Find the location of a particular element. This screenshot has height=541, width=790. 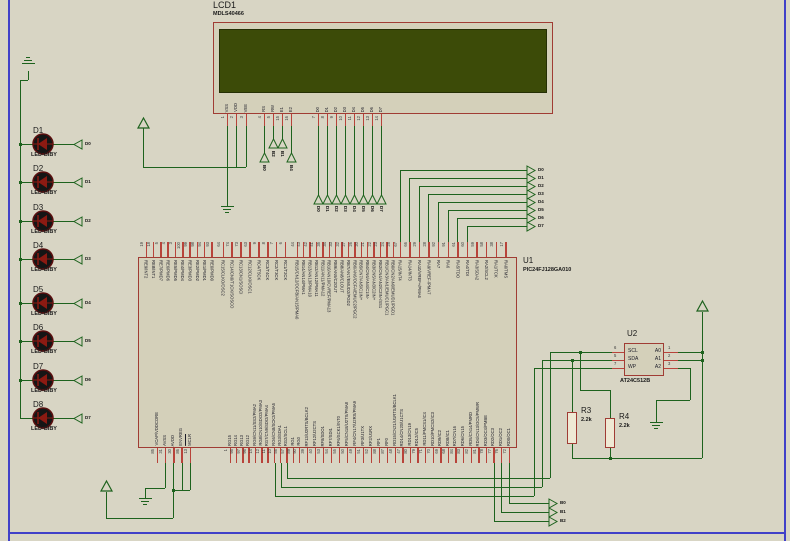

u1-pin-number: 29 is located at coordinates (415, 244).